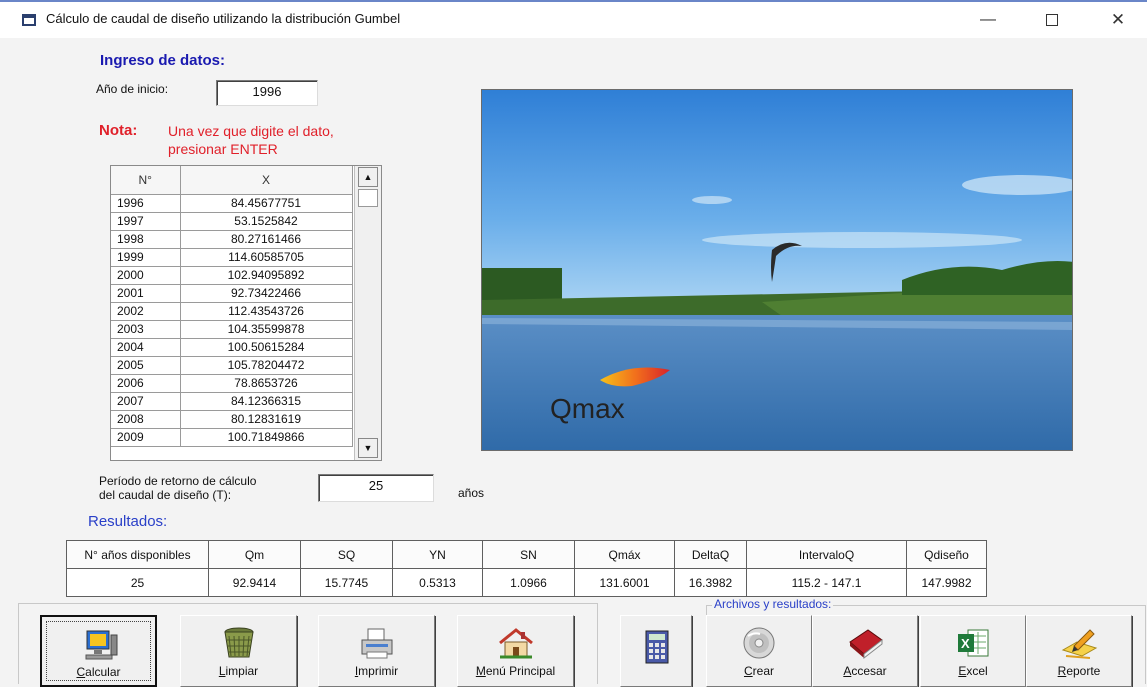 The height and width of the screenshot is (687, 1147). Describe the element at coordinates (368, 198) in the screenshot. I see `scroll-thumb` at that location.